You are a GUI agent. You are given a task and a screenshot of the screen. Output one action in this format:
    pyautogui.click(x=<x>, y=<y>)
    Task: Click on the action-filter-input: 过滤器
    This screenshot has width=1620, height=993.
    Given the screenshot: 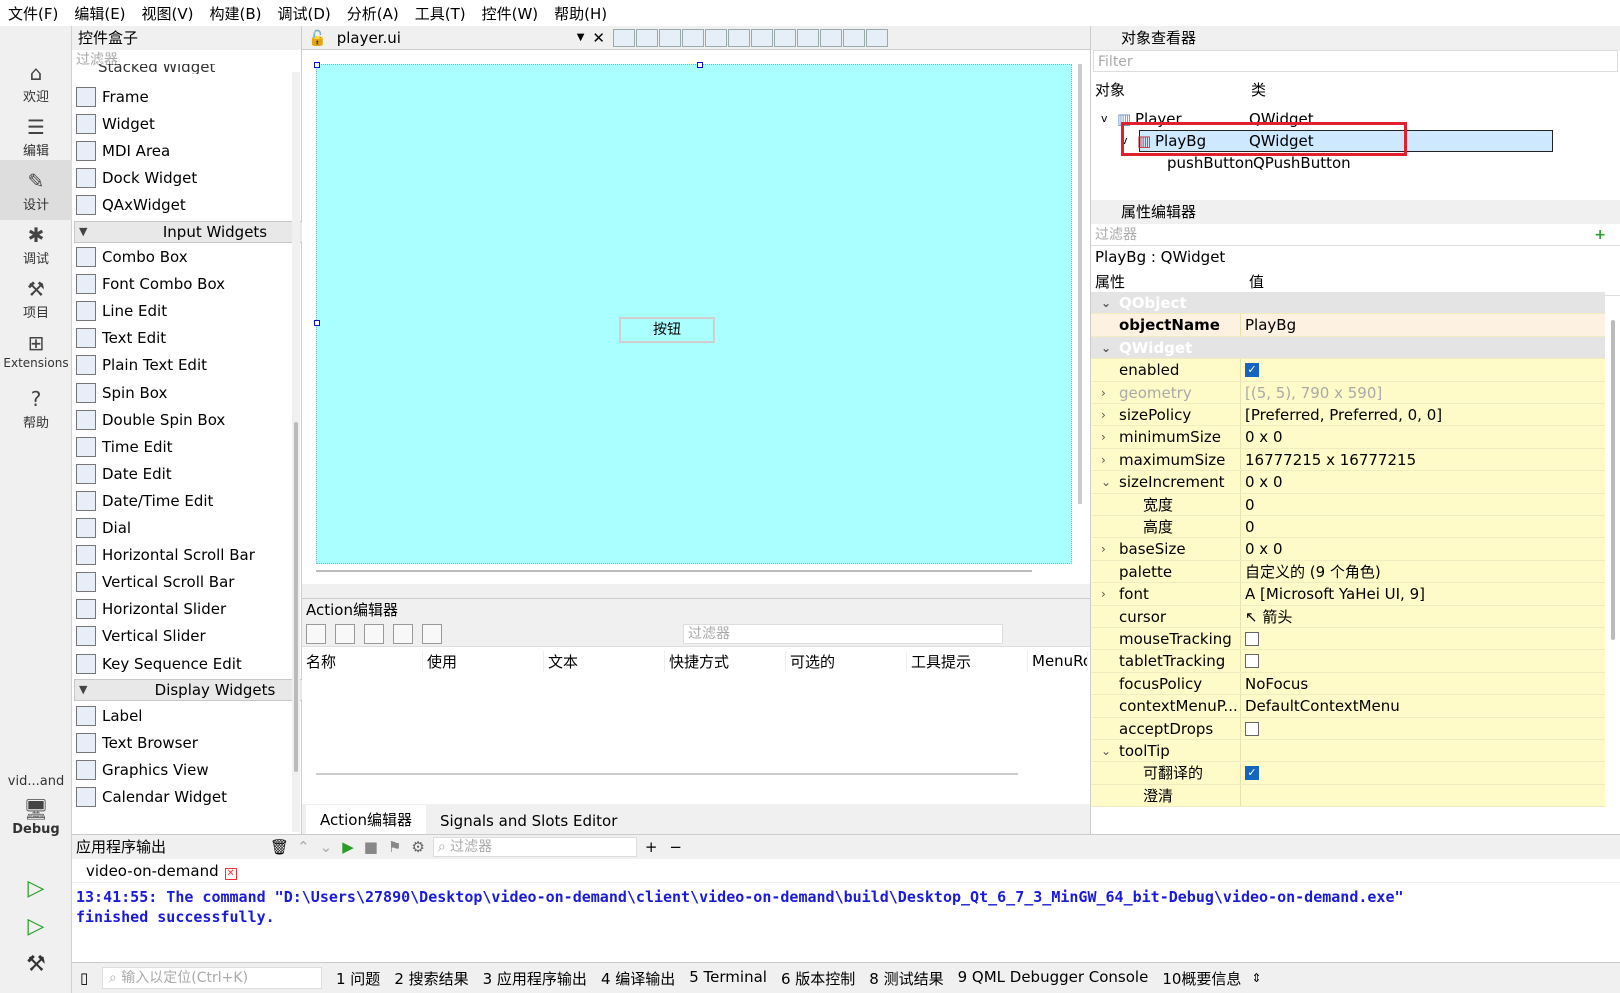 What is the action you would take?
    pyautogui.click(x=843, y=633)
    